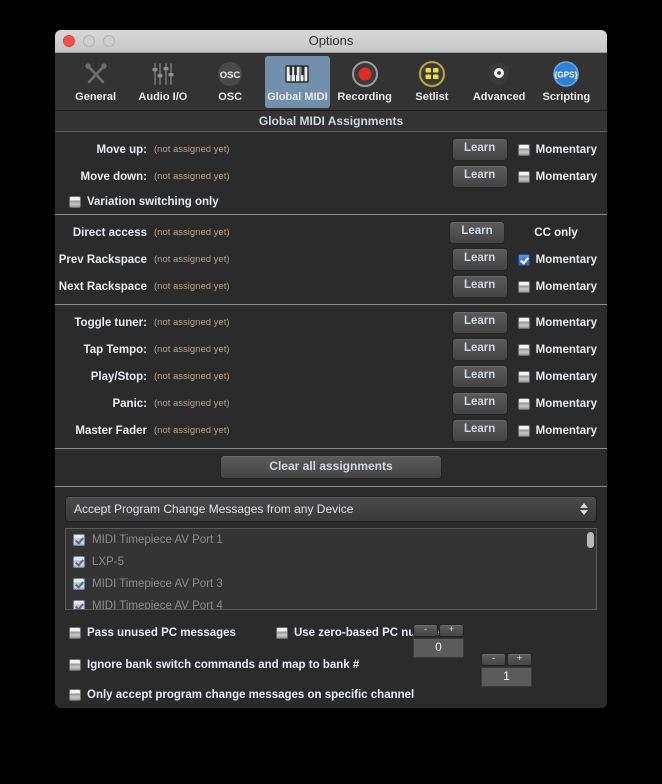 The image size is (662, 784). Describe the element at coordinates (96, 97) in the screenshot. I see `tab-general-label: General` at that location.